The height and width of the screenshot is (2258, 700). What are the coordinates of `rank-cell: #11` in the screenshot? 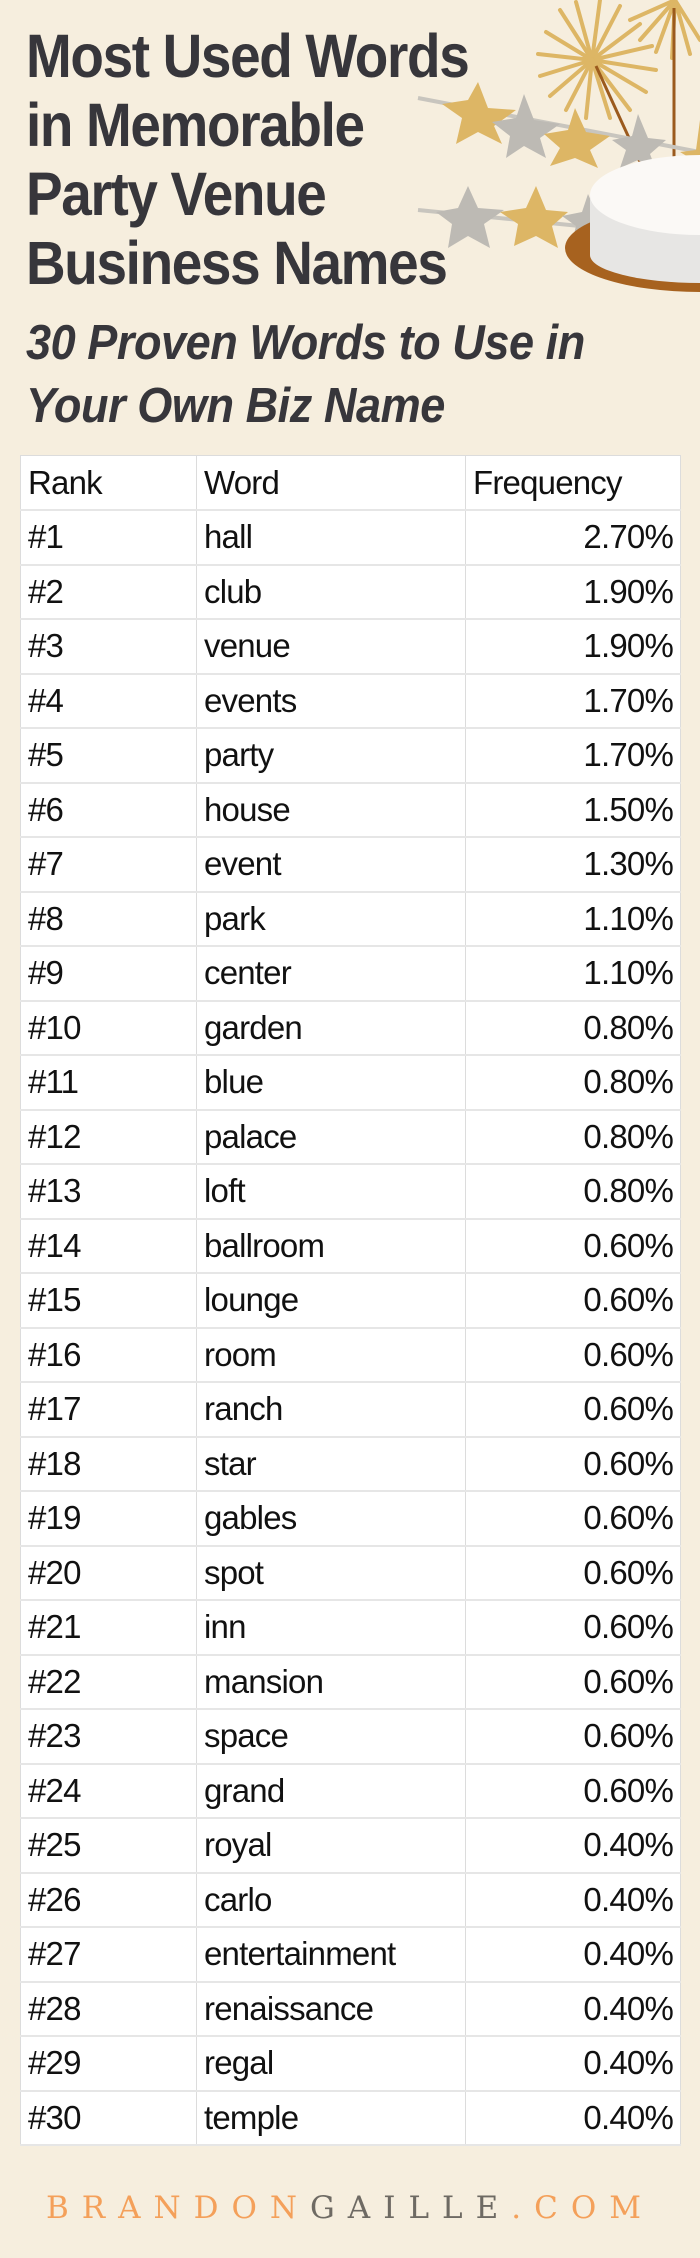 It's located at (108, 1082).